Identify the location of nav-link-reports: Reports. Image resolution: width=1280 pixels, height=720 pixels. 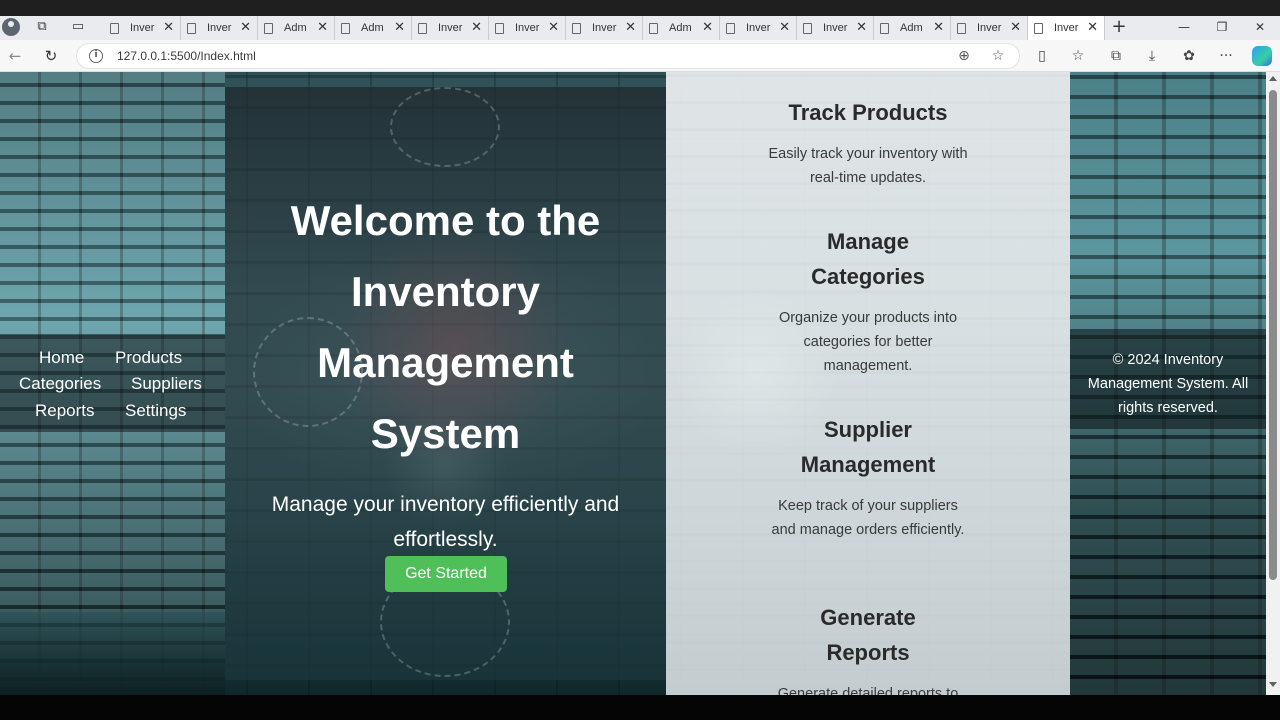
(65, 411).